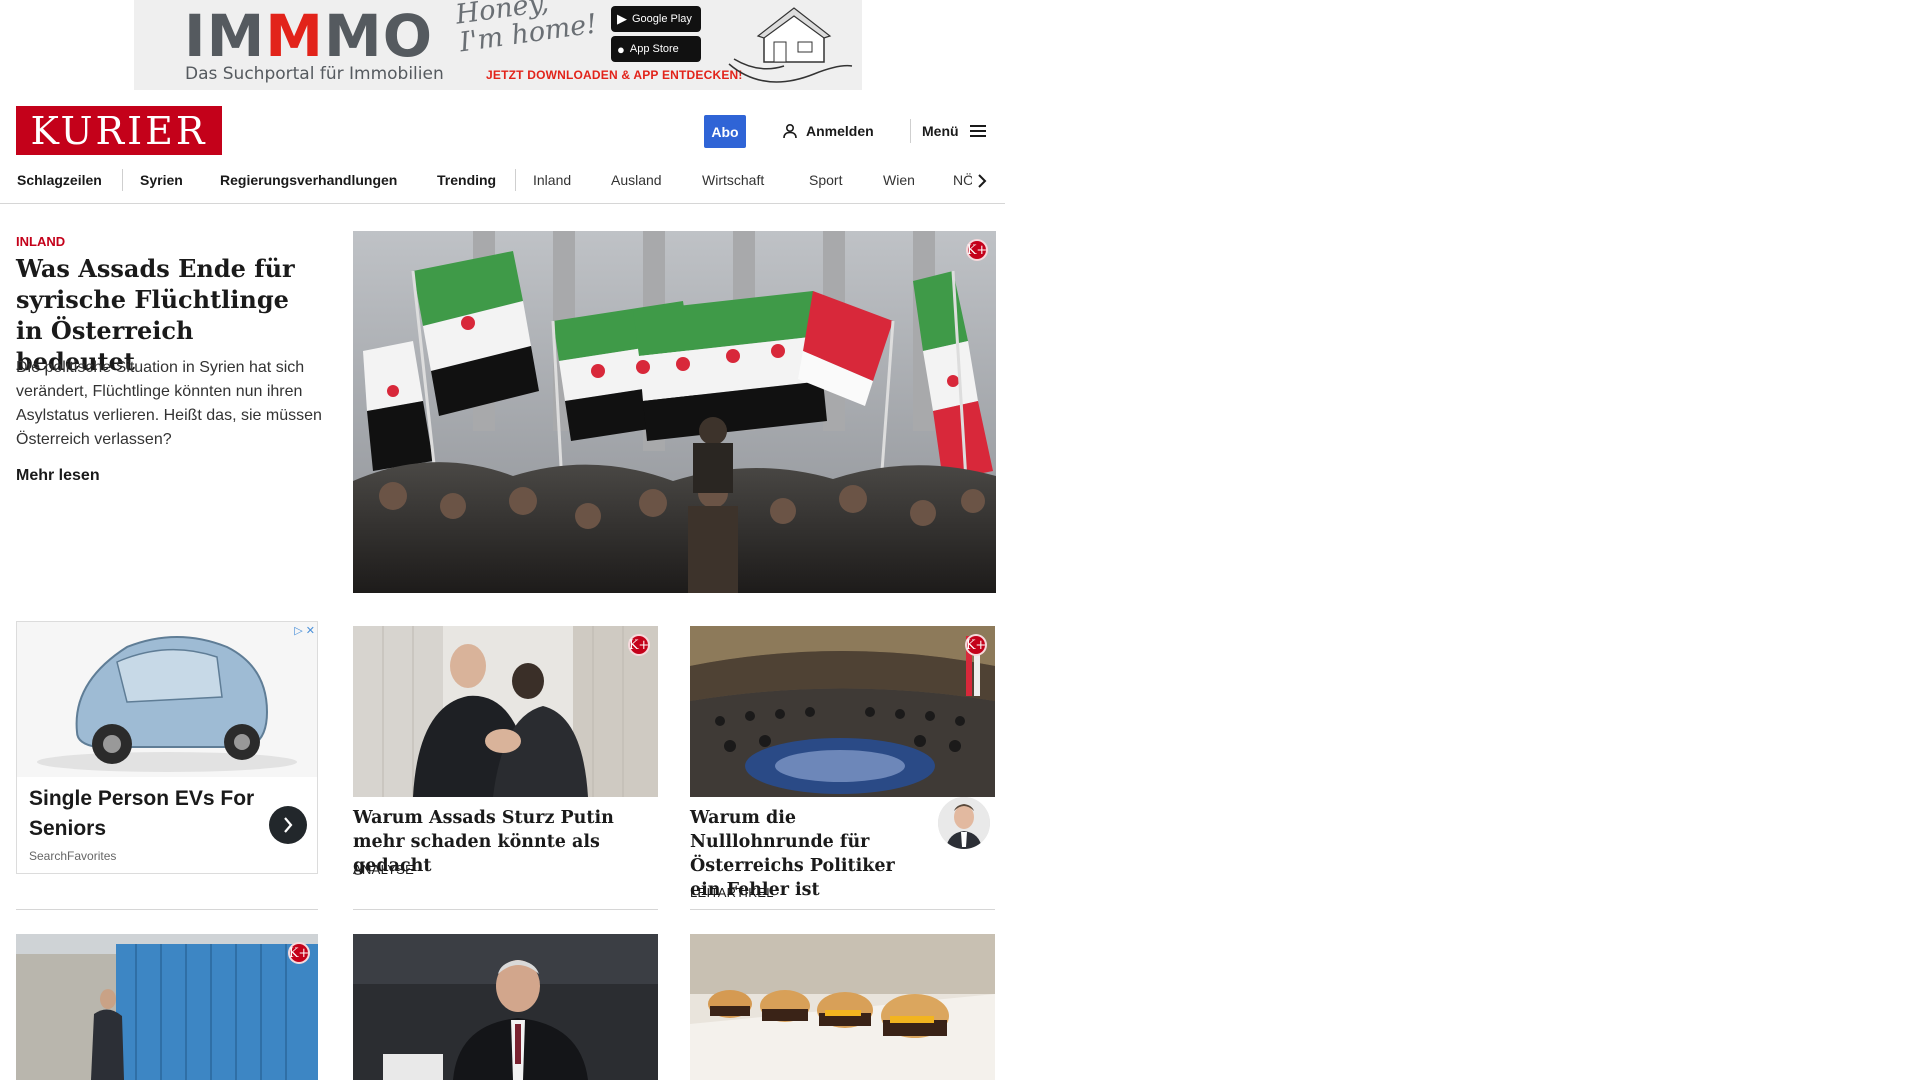 The width and height of the screenshot is (1920, 1080). I want to click on immmo-logo-part: IM, so click(225, 36).